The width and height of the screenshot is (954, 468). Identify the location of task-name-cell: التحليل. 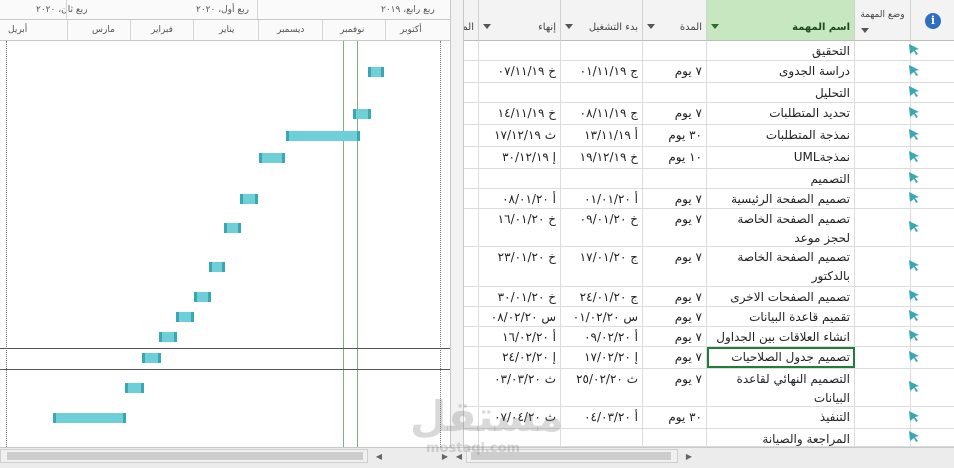
(781, 92).